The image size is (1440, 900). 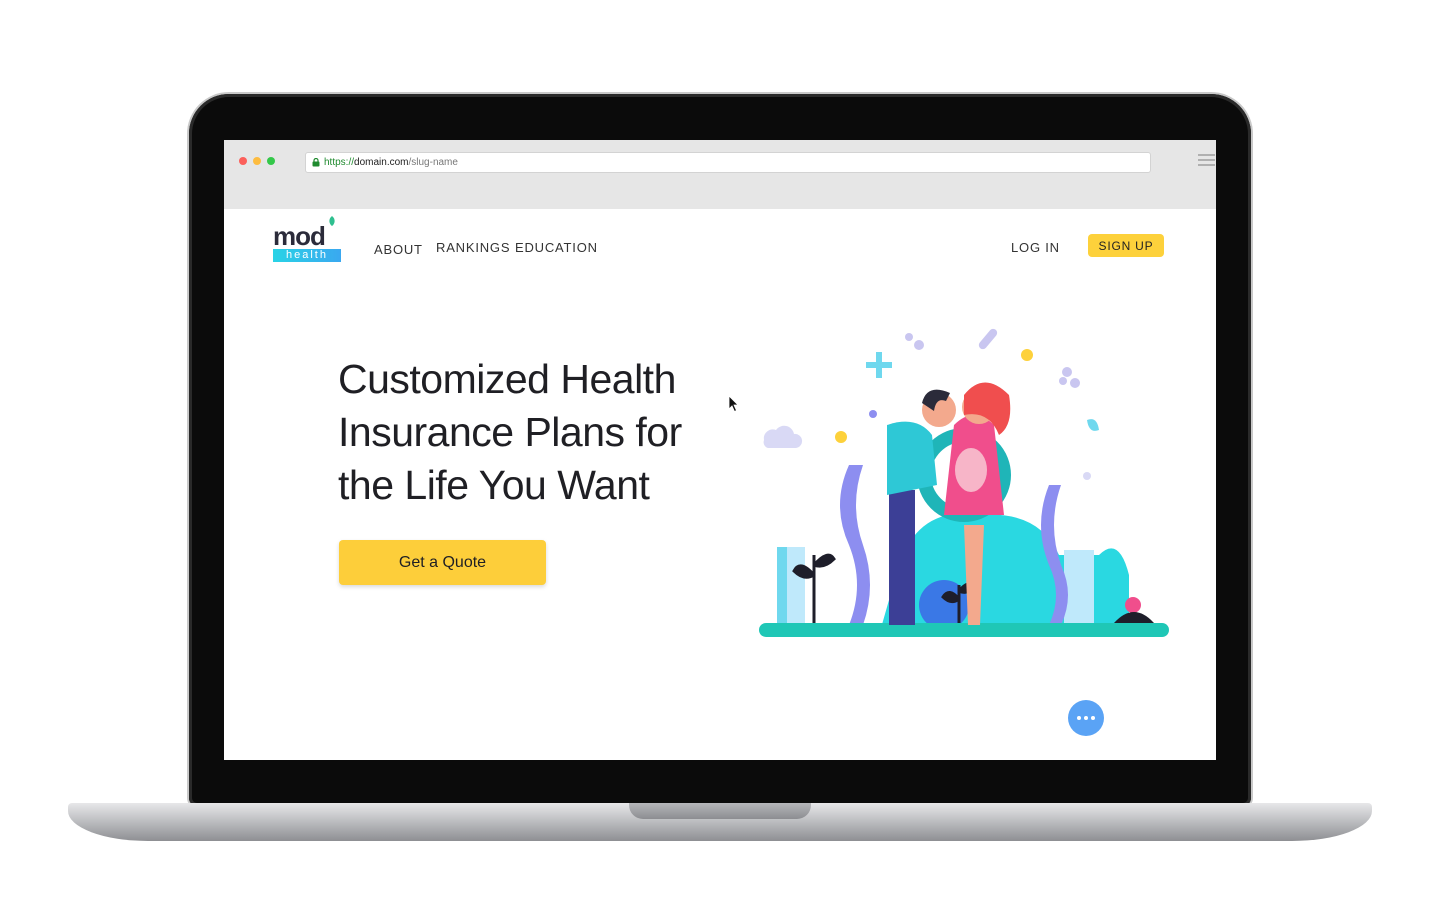 What do you see at coordinates (728, 162) in the screenshot?
I see `address-bar: https://domain.com/slug-name` at bounding box center [728, 162].